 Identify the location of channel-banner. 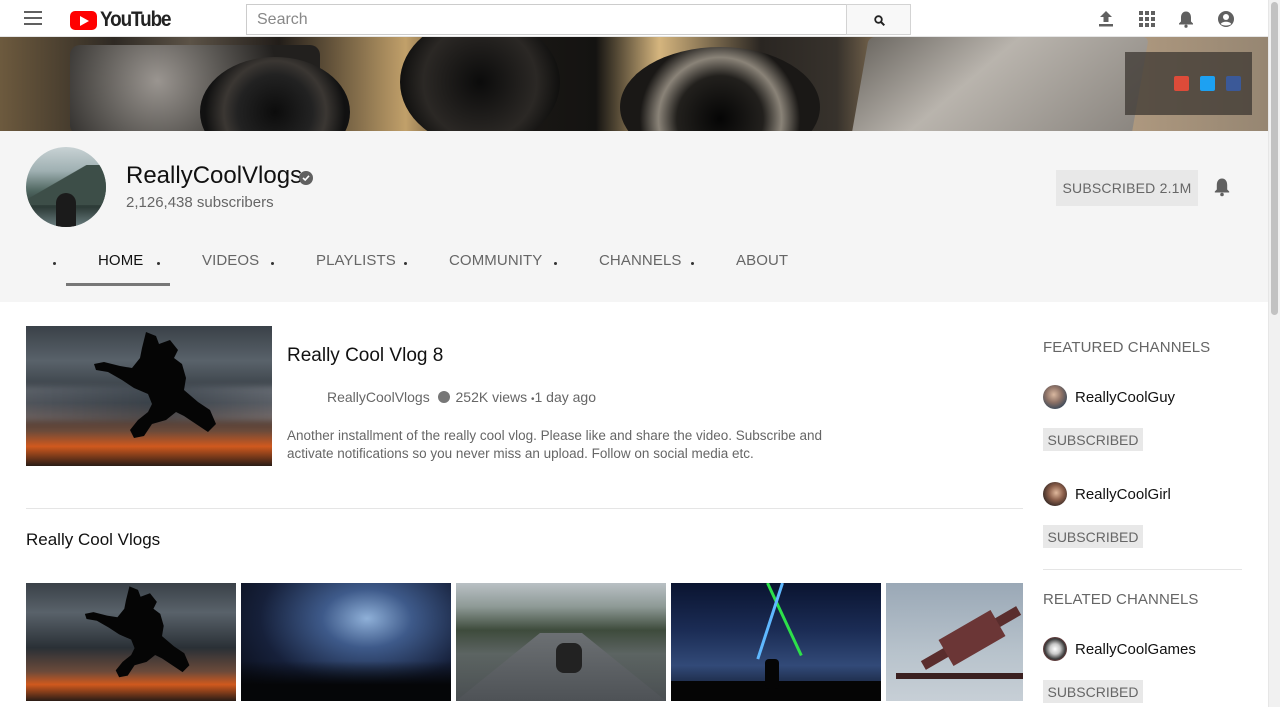
(634, 84).